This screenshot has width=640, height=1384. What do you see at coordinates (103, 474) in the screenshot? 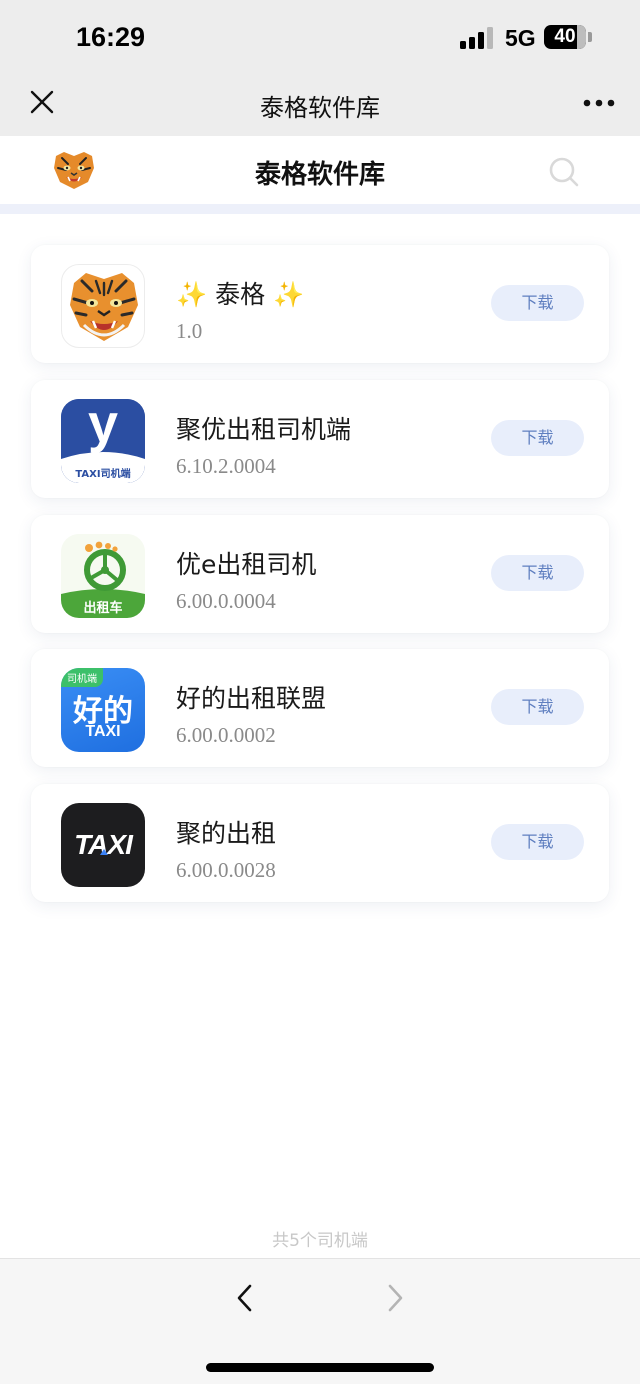
I see `icon-caption: TAXI司机端` at bounding box center [103, 474].